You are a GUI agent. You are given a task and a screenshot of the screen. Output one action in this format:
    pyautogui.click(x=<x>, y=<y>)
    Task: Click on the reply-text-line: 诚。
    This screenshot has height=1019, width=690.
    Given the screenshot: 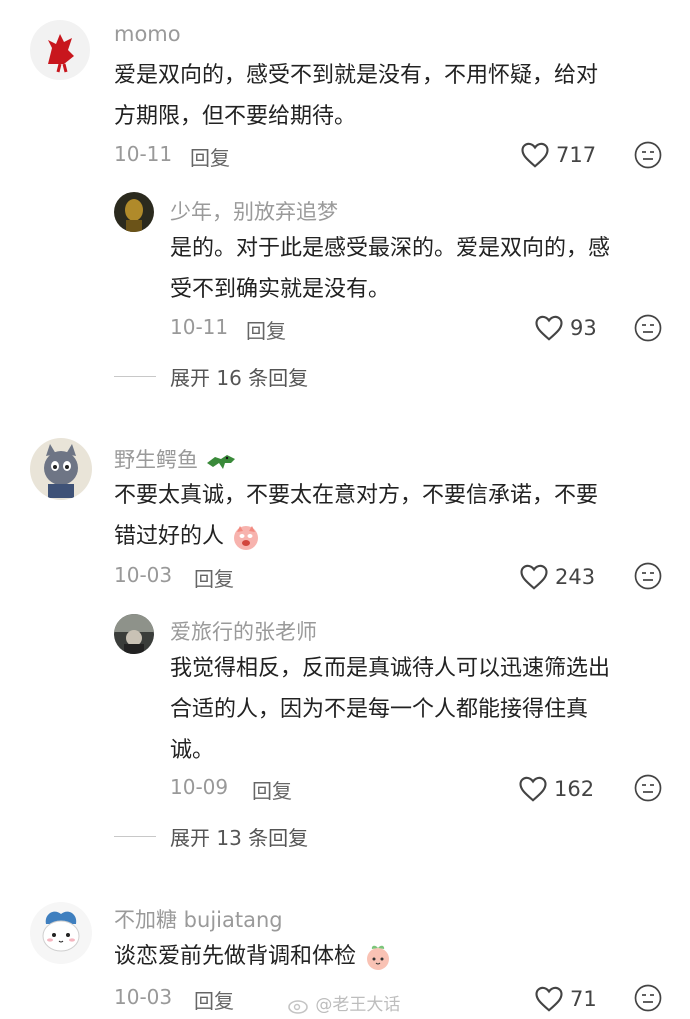 What is the action you would take?
    pyautogui.click(x=192, y=750)
    